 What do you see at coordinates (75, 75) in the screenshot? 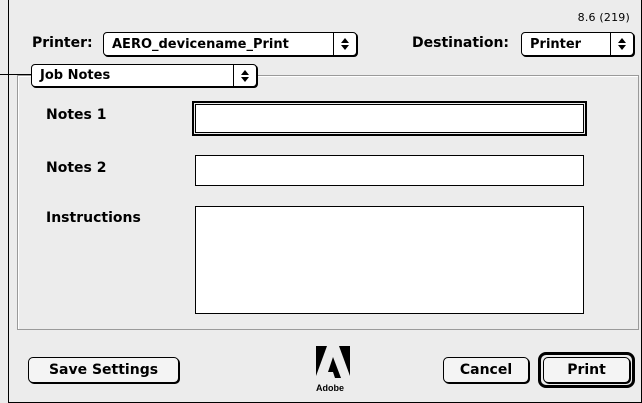
I see `panel-popup-value: Job Notes` at bounding box center [75, 75].